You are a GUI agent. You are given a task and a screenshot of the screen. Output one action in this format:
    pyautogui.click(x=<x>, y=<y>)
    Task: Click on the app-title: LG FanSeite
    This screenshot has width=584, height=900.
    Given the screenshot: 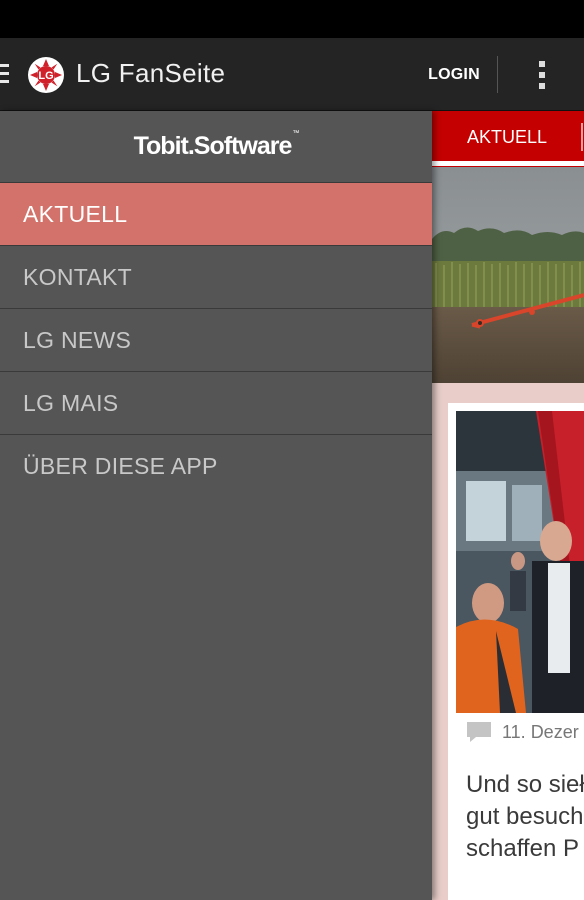 What is the action you would take?
    pyautogui.click(x=151, y=73)
    